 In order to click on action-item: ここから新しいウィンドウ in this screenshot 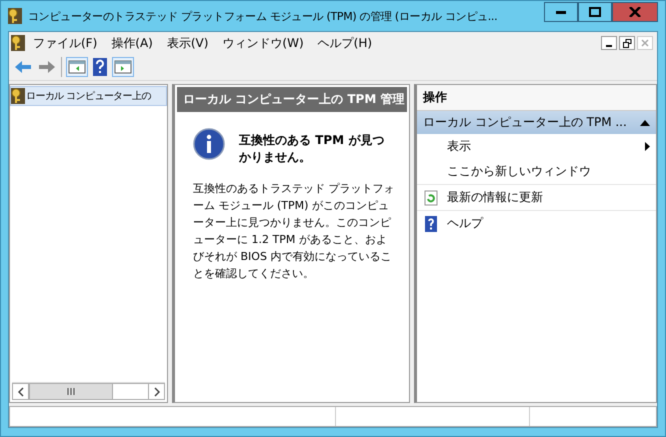, I will do `click(536, 171)`.